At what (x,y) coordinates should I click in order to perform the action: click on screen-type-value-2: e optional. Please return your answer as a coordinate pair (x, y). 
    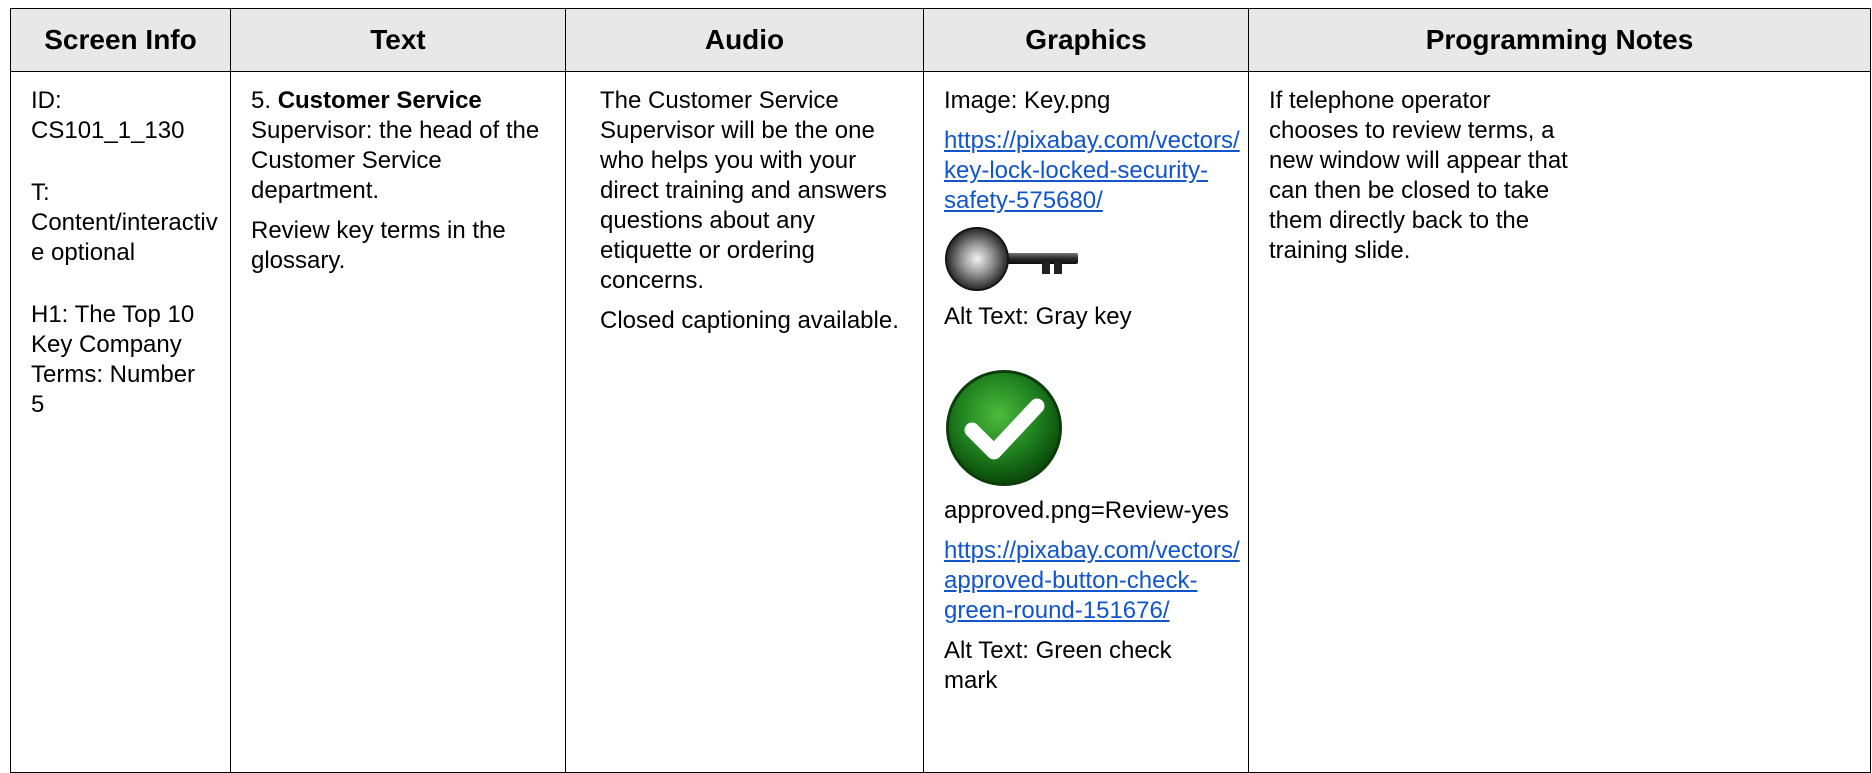
    Looking at the image, I should click on (83, 252).